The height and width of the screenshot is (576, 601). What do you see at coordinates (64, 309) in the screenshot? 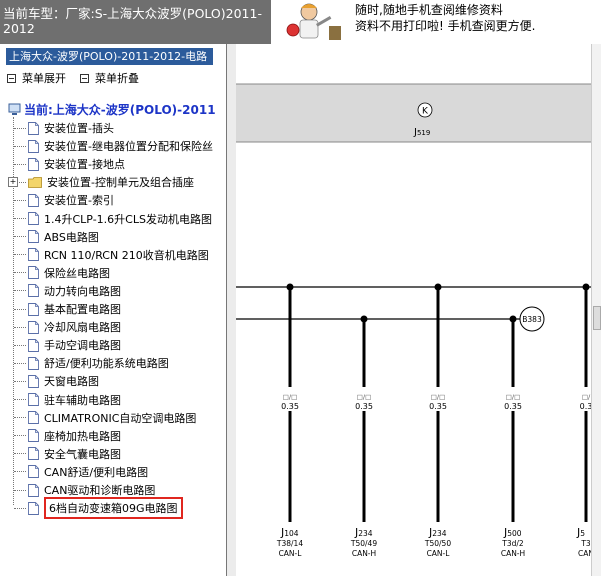
I see `tree-item: 基本配置电路图` at bounding box center [64, 309].